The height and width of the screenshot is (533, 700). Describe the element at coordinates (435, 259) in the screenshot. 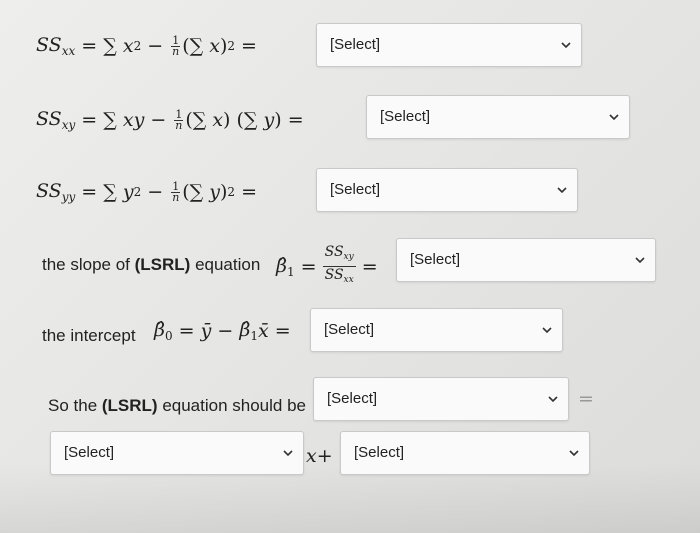

I see `slope-select-value: [Select]` at that location.